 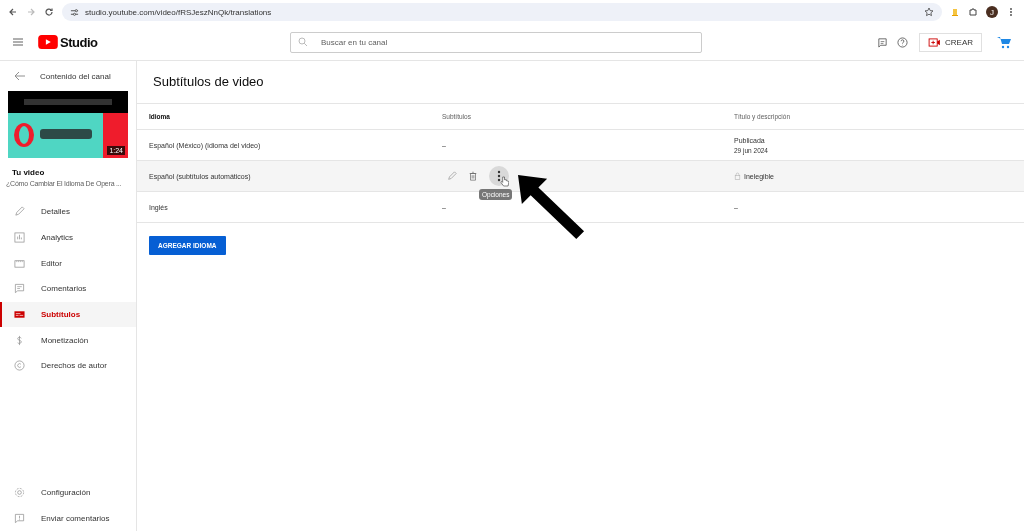 I want to click on sidebar-item: Subtítulos, so click(x=68, y=314).